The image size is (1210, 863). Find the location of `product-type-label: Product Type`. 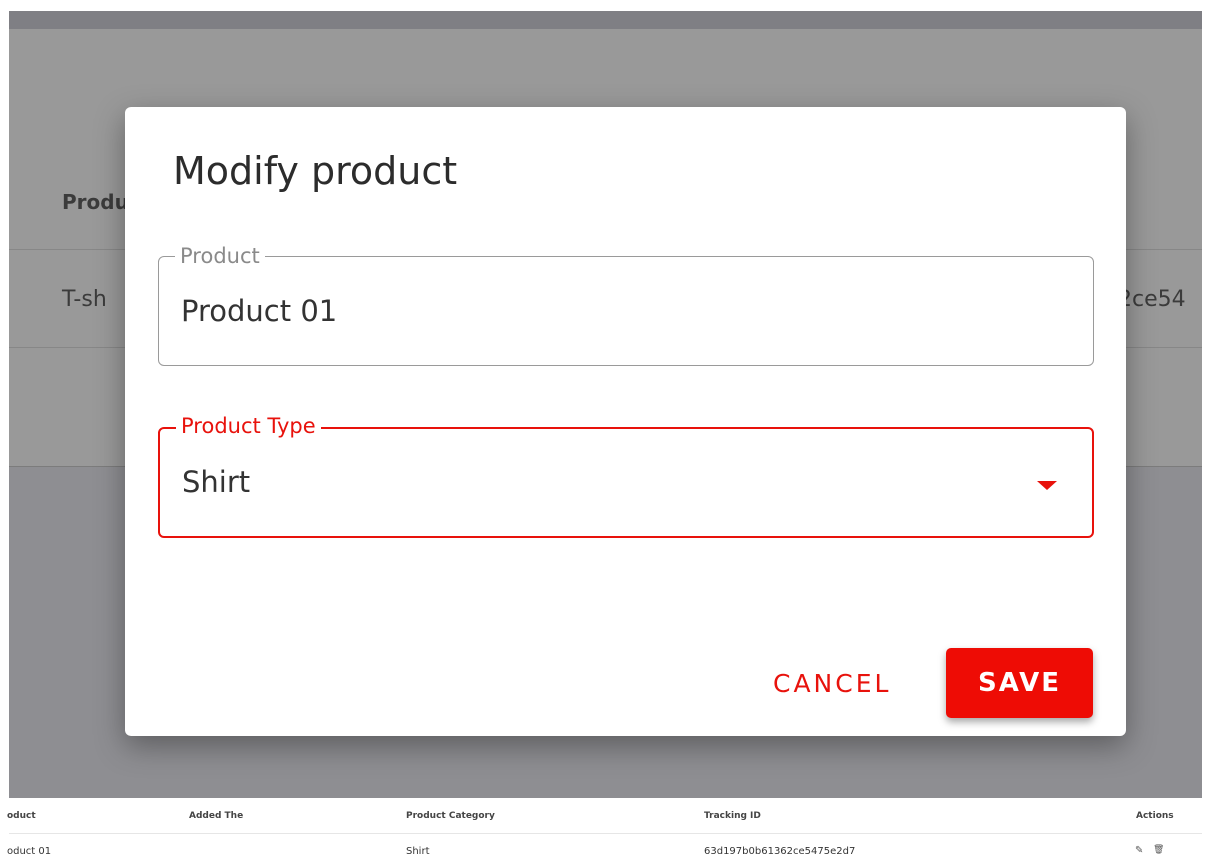

product-type-label: Product Type is located at coordinates (248, 426).